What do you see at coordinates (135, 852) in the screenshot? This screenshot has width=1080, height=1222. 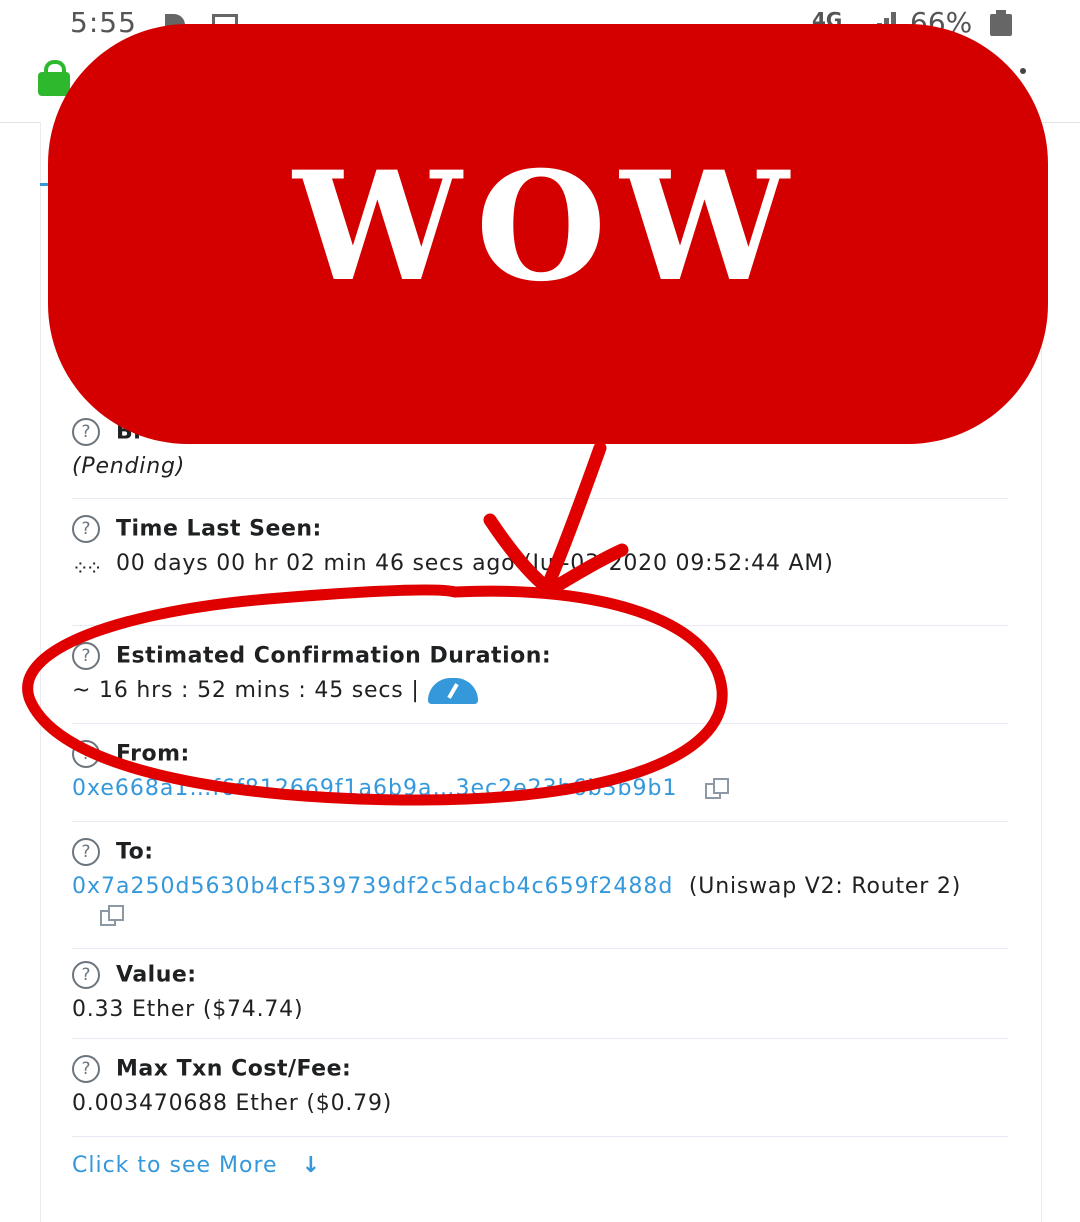 I see `to-label: To:` at bounding box center [135, 852].